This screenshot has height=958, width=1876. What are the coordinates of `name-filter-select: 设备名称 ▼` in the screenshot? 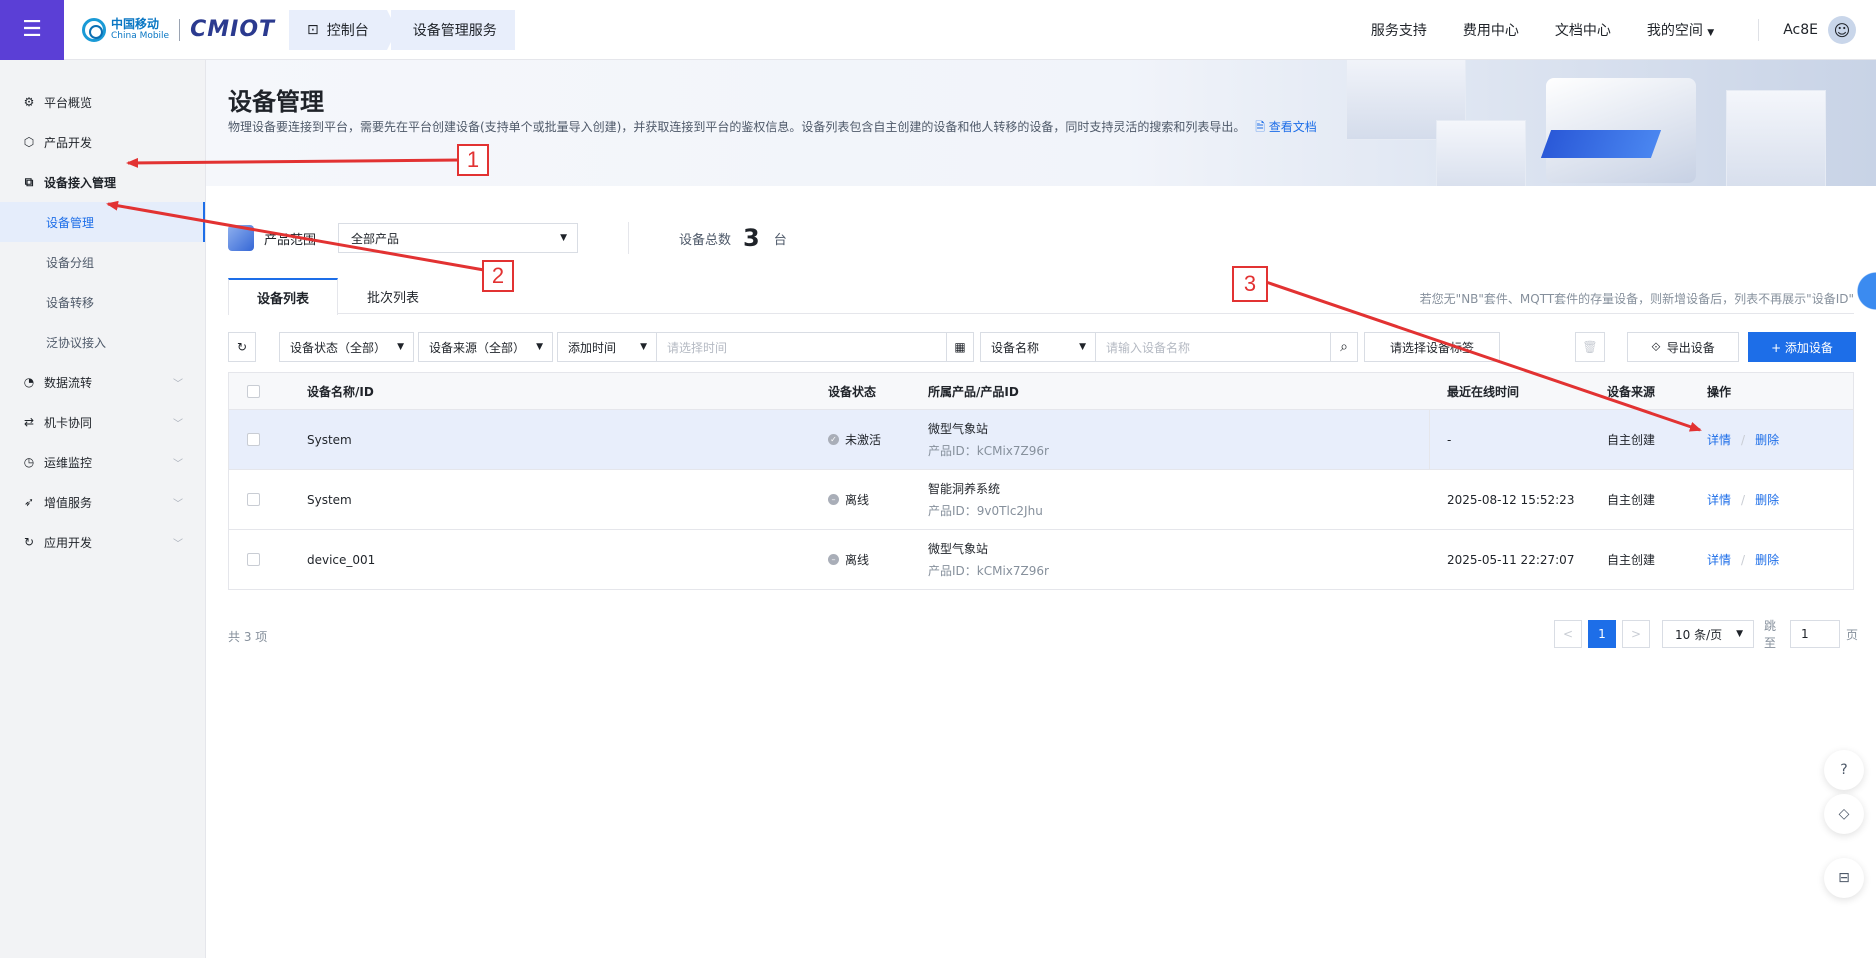 It's located at (1038, 347).